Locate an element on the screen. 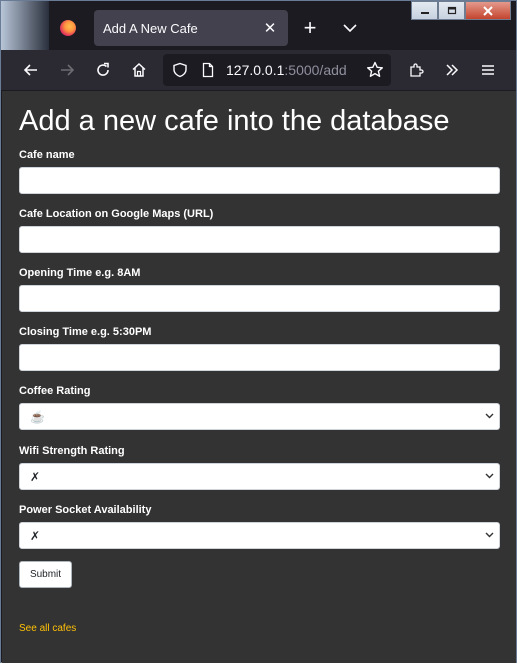 This screenshot has height=663, width=517. new-tab-button: + is located at coordinates (310, 28).